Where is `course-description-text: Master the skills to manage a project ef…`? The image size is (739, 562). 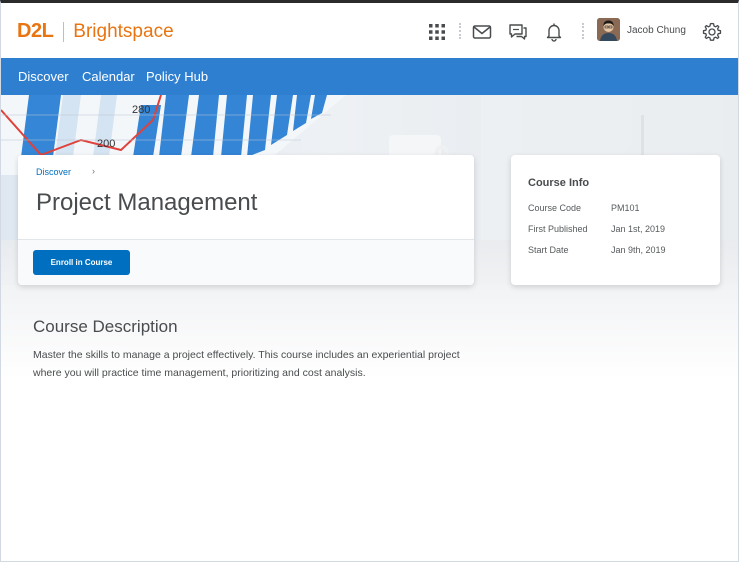 course-description-text: Master the skills to manage a project ef… is located at coordinates (246, 364).